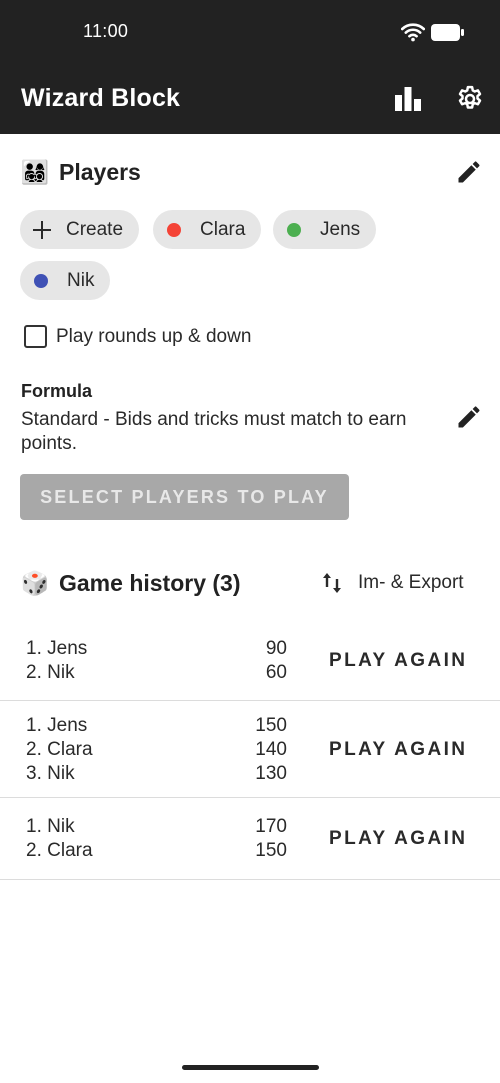 Image resolution: width=500 pixels, height=1083 pixels. What do you see at coordinates (276, 648) in the screenshot?
I see `game-player-score: 90` at bounding box center [276, 648].